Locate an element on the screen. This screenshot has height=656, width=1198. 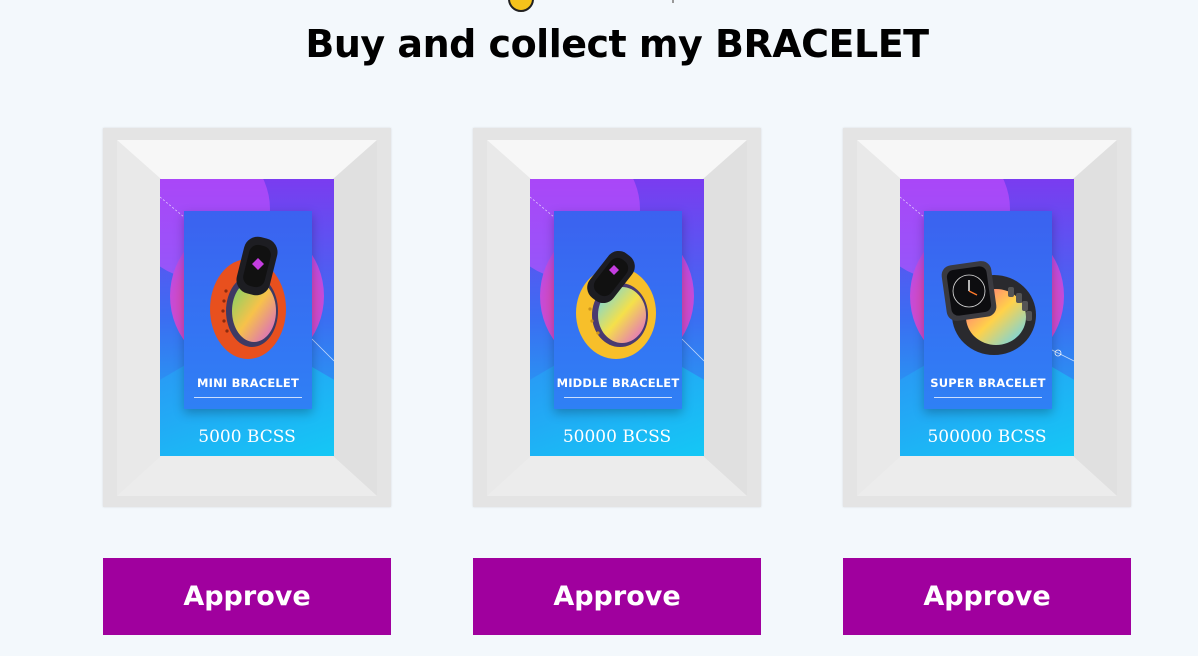
product-name: SUPER BRACELET is located at coordinates (988, 383).